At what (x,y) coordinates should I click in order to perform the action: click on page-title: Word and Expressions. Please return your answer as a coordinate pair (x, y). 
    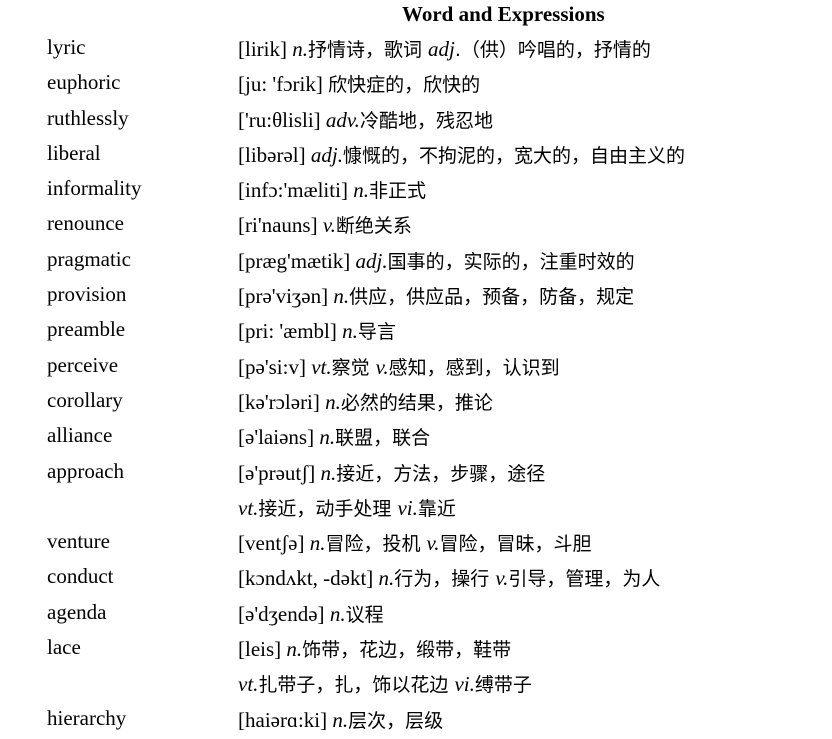
    Looking at the image, I should click on (503, 14).